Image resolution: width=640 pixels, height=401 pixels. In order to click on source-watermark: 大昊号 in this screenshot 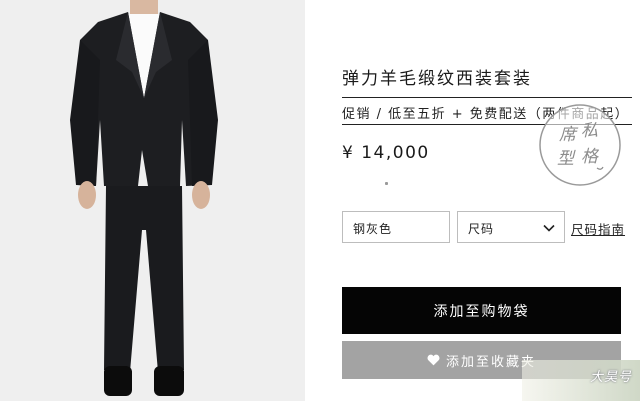, I will do `click(581, 380)`.